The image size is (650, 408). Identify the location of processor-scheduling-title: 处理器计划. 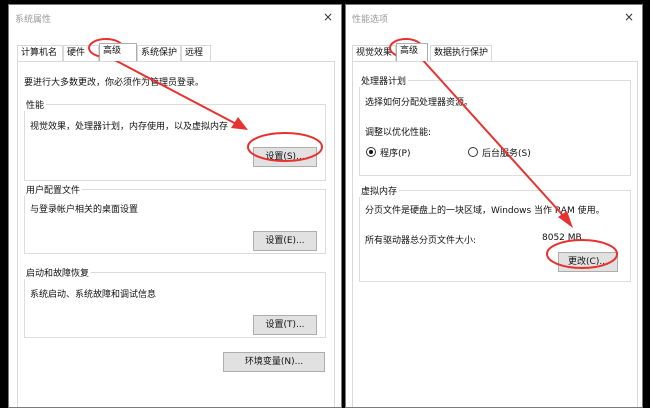
(384, 80).